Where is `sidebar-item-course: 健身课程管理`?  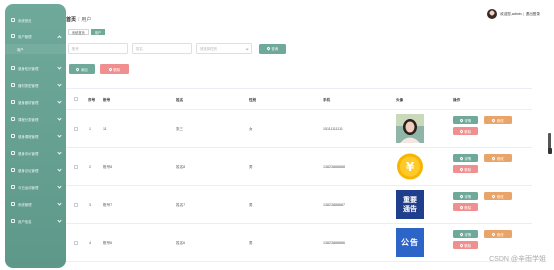
sidebar-item-course: 健身课程管理 is located at coordinates (35, 136).